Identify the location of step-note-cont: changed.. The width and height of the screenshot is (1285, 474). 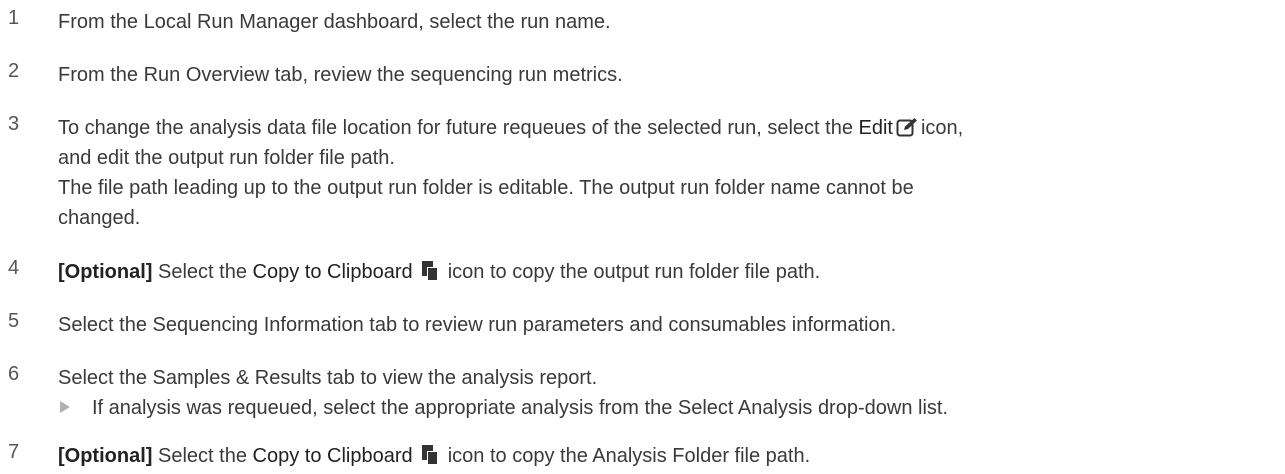
(99, 218).